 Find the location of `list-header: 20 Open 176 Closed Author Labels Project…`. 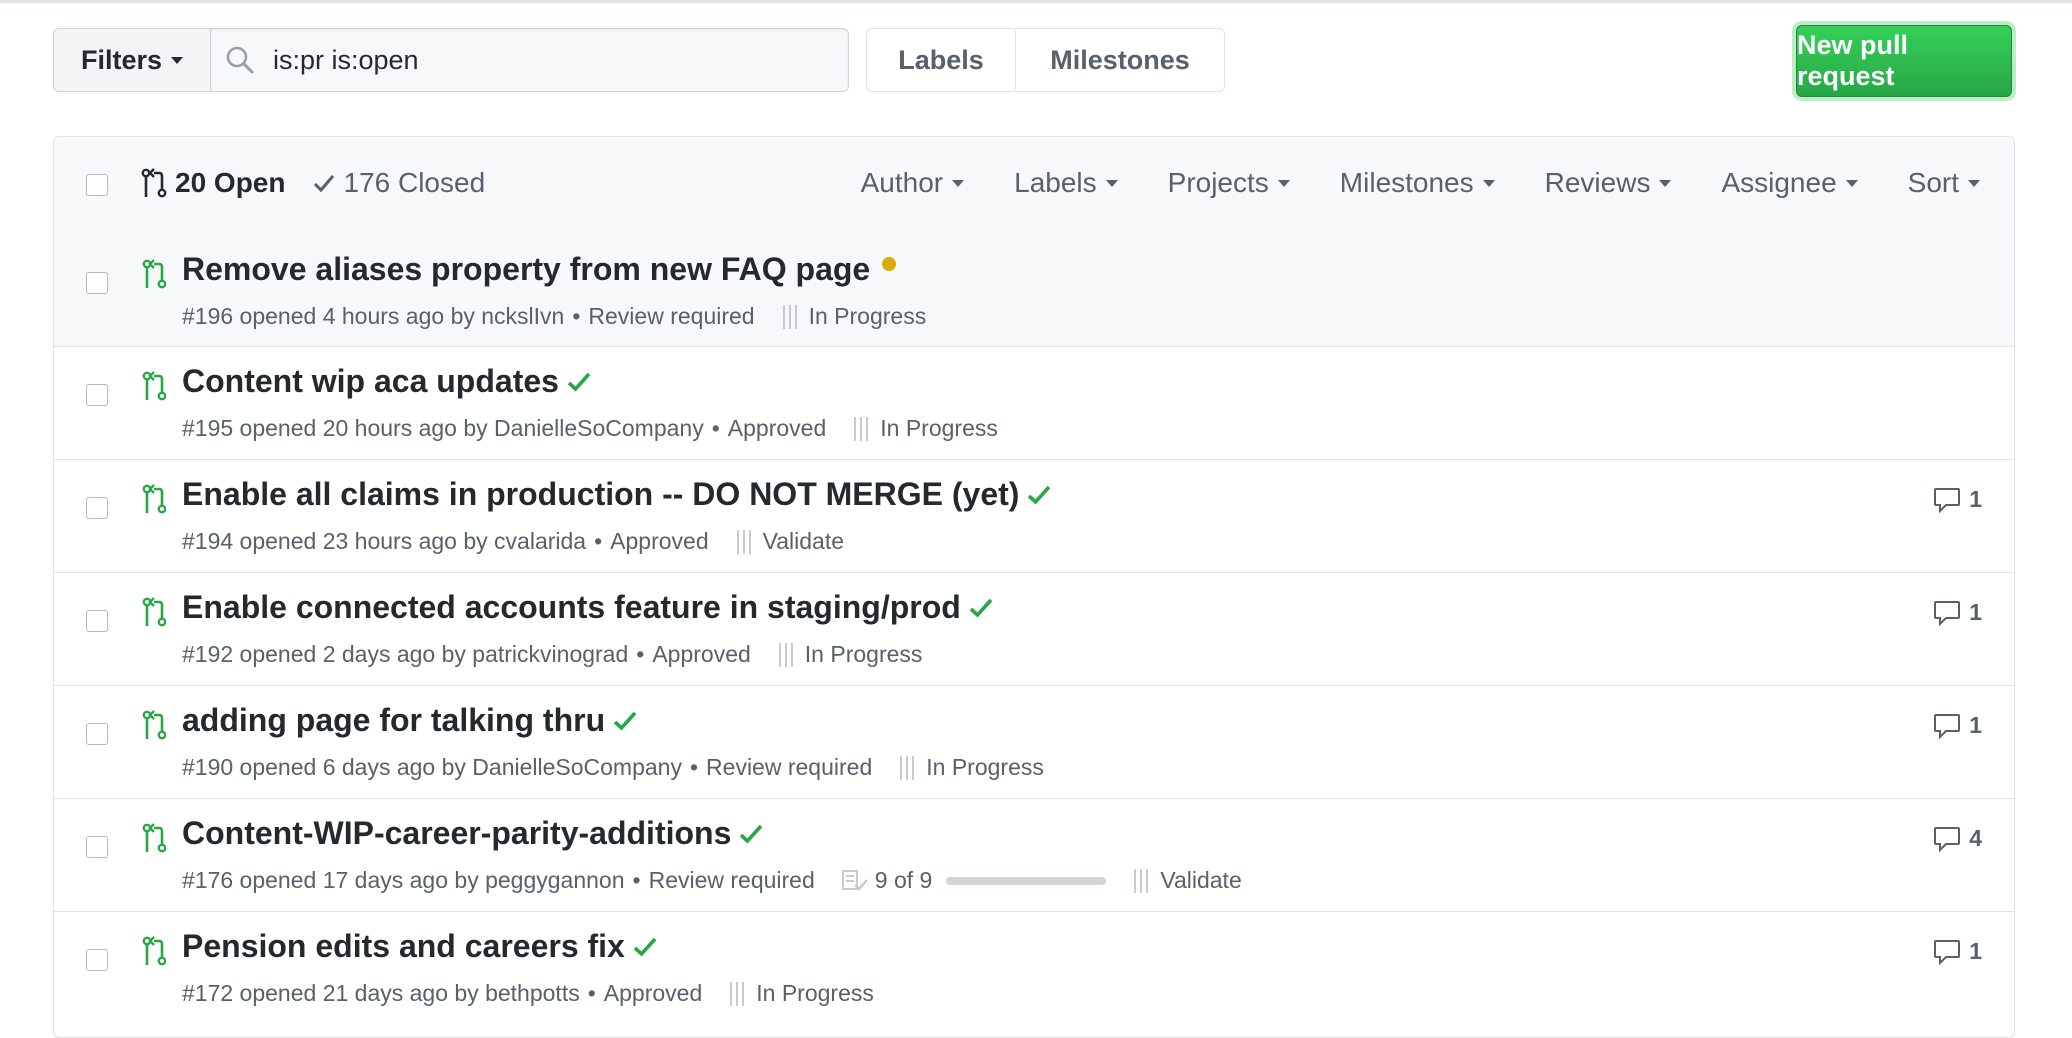

list-header: 20 Open 176 Closed Author Labels Project… is located at coordinates (1034, 186).